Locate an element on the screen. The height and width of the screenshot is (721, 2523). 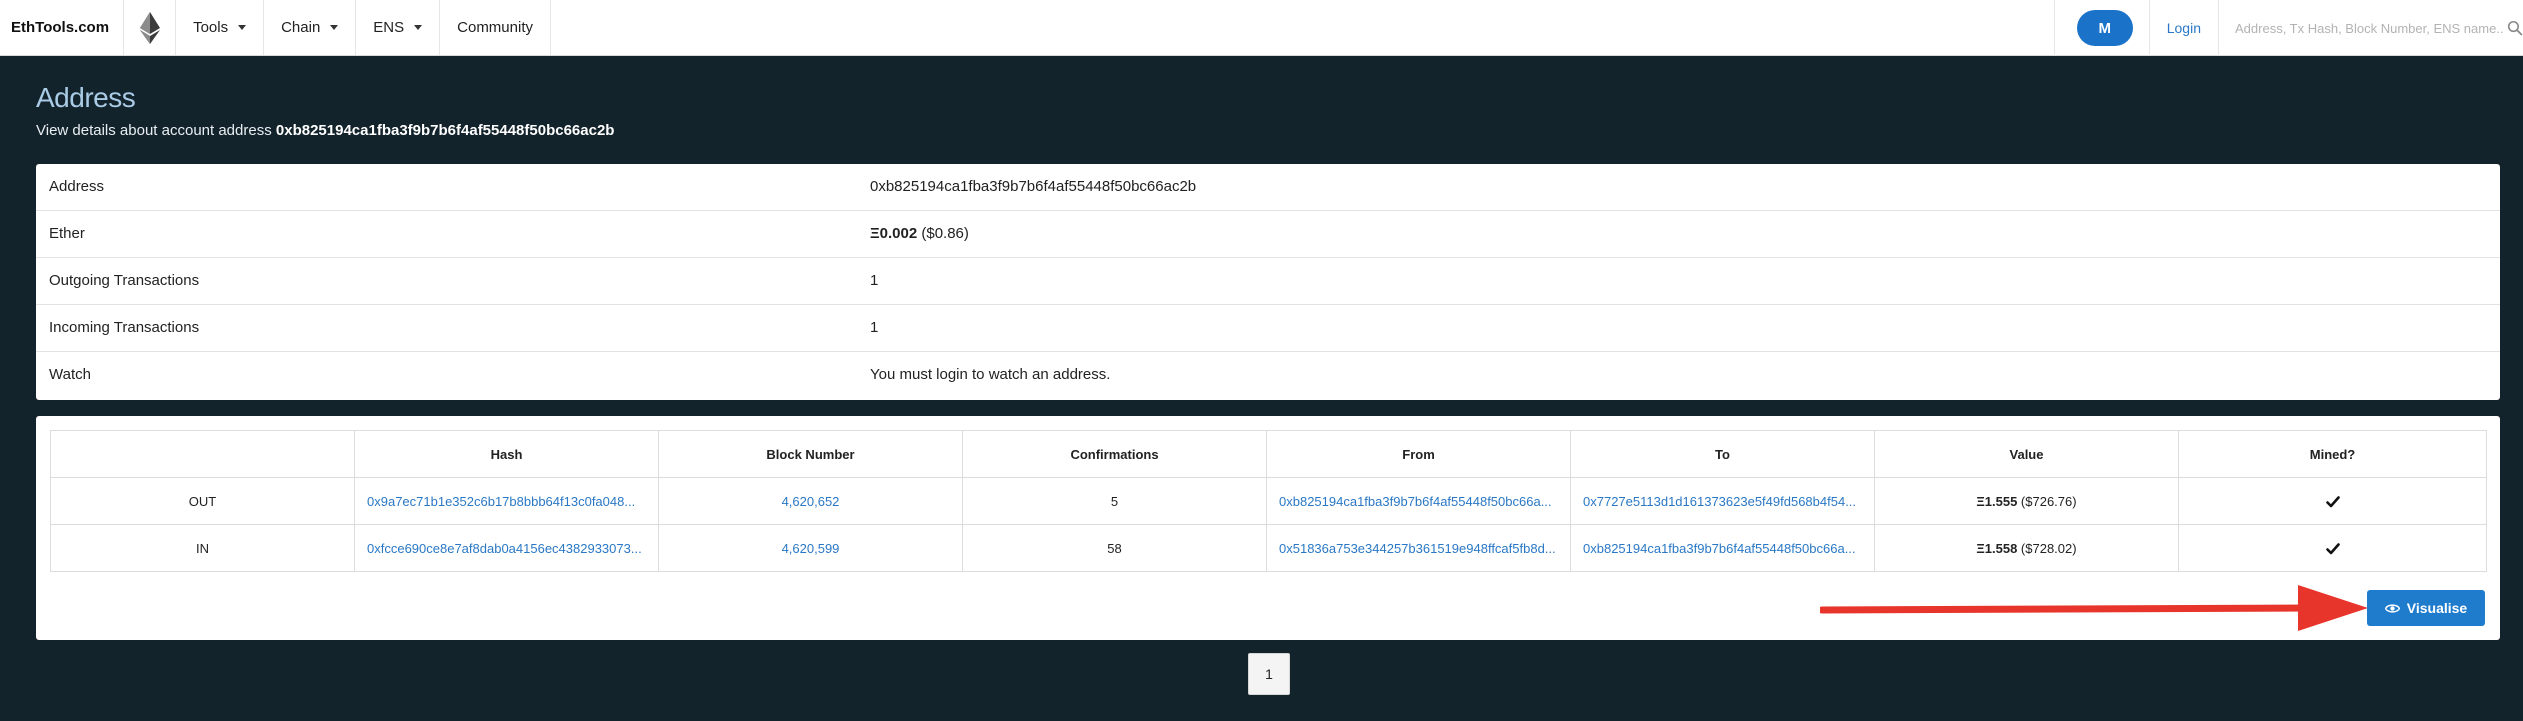
tx-value-usd: ($728.02) is located at coordinates (2047, 548).